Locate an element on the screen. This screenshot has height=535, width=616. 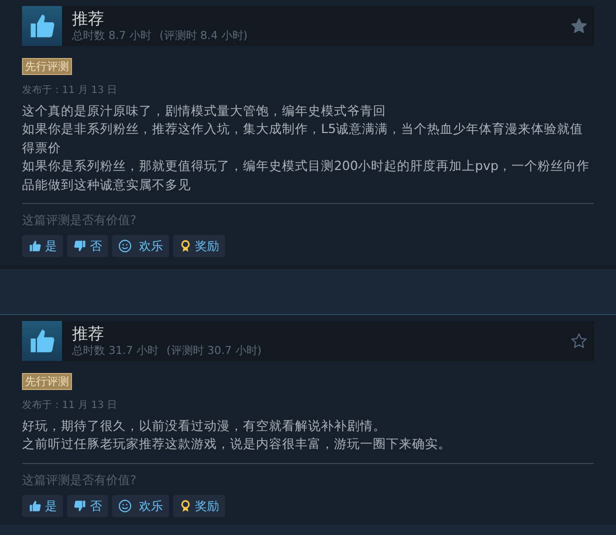
review-text: 这个真的是原汁原味了，剧情模式量大管饱，编年史模式爷青回 is located at coordinates (204, 111).